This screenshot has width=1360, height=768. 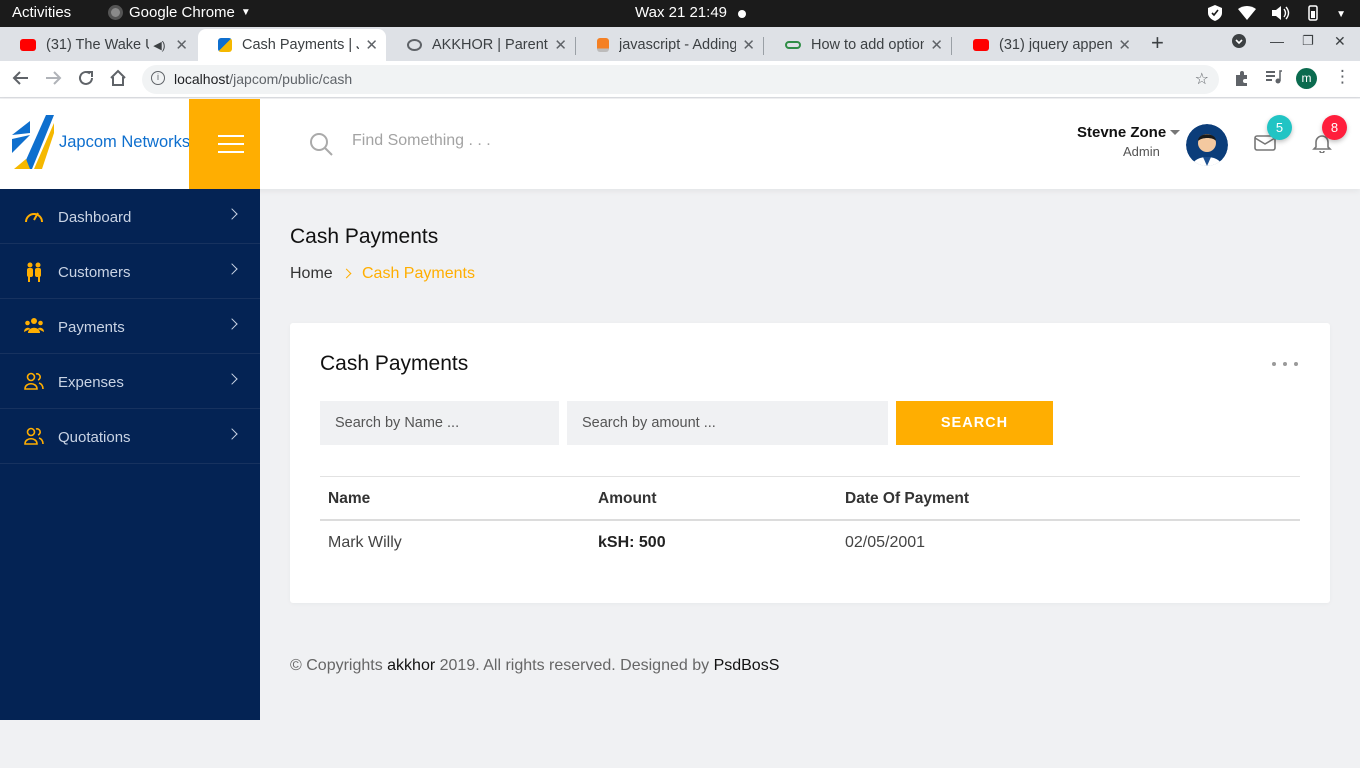 What do you see at coordinates (364, 236) in the screenshot?
I see `page-title: Cash Payments` at bounding box center [364, 236].